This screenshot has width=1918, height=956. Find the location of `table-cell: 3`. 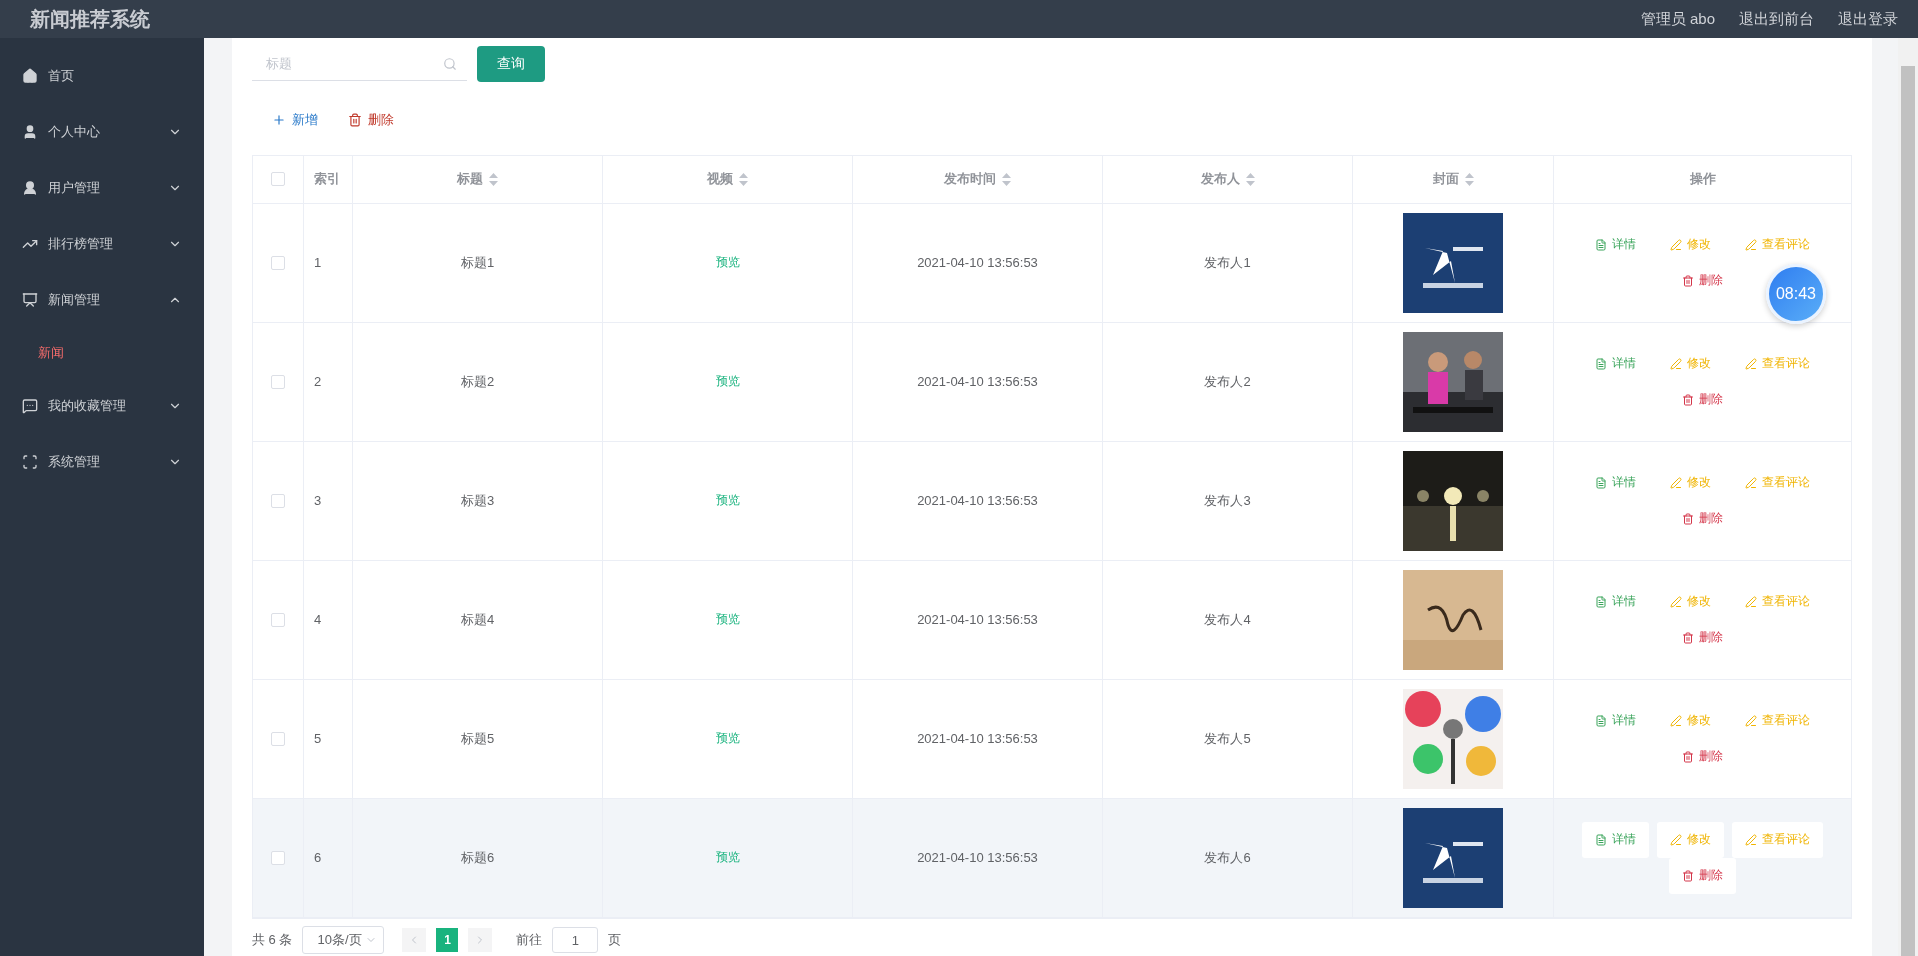

table-cell: 3 is located at coordinates (318, 501).